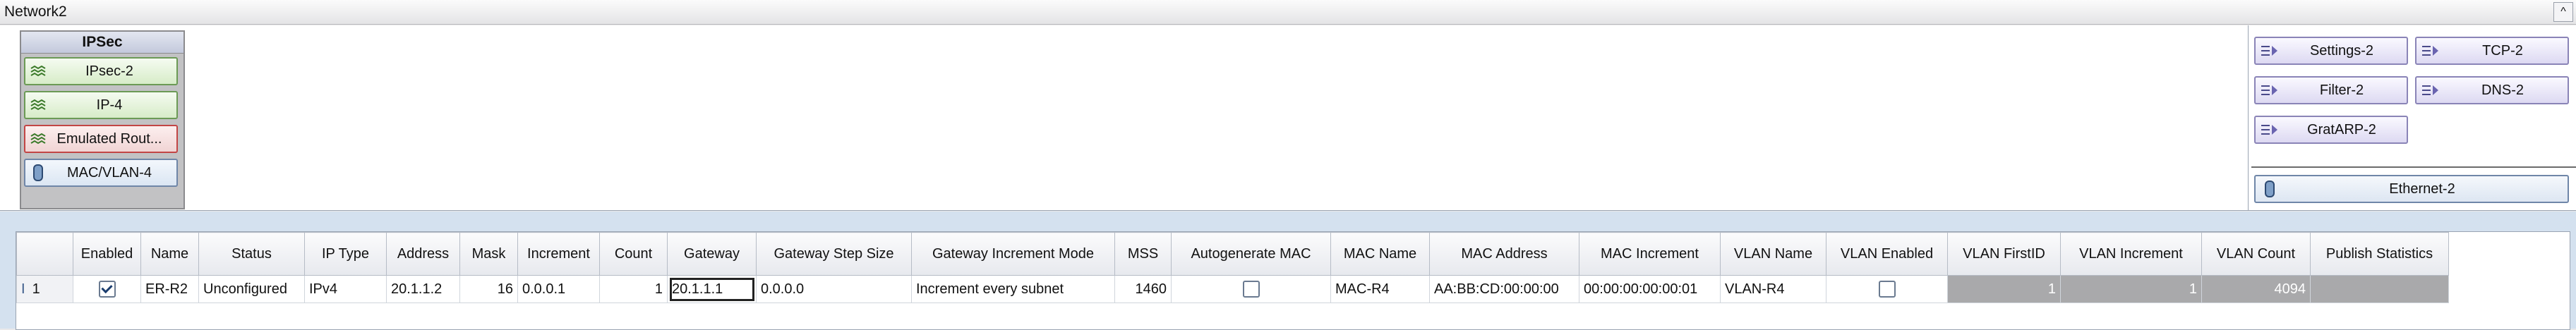 The width and height of the screenshot is (2576, 330). What do you see at coordinates (251, 289) in the screenshot?
I see `status-cell: Unconfigured` at bounding box center [251, 289].